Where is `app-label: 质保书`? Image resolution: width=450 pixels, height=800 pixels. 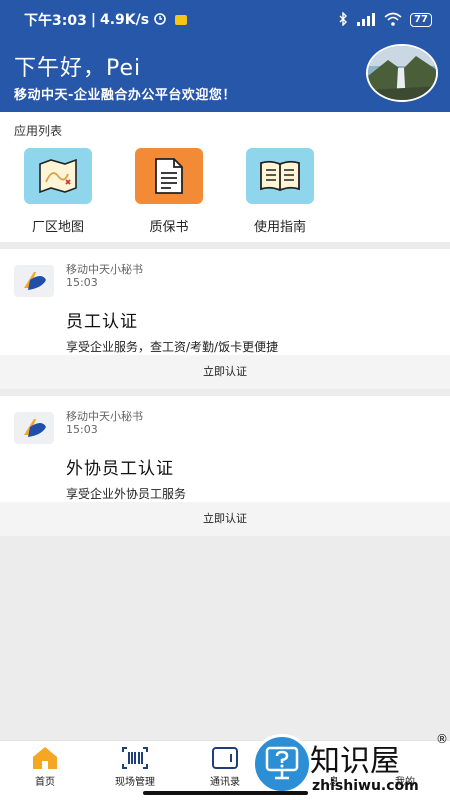 app-label: 质保书 is located at coordinates (169, 227).